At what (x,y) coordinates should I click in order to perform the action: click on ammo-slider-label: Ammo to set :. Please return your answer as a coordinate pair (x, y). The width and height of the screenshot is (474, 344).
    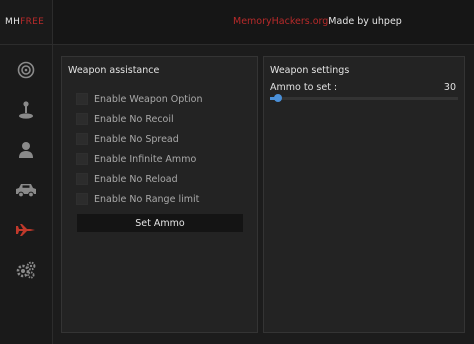
    Looking at the image, I should click on (304, 87).